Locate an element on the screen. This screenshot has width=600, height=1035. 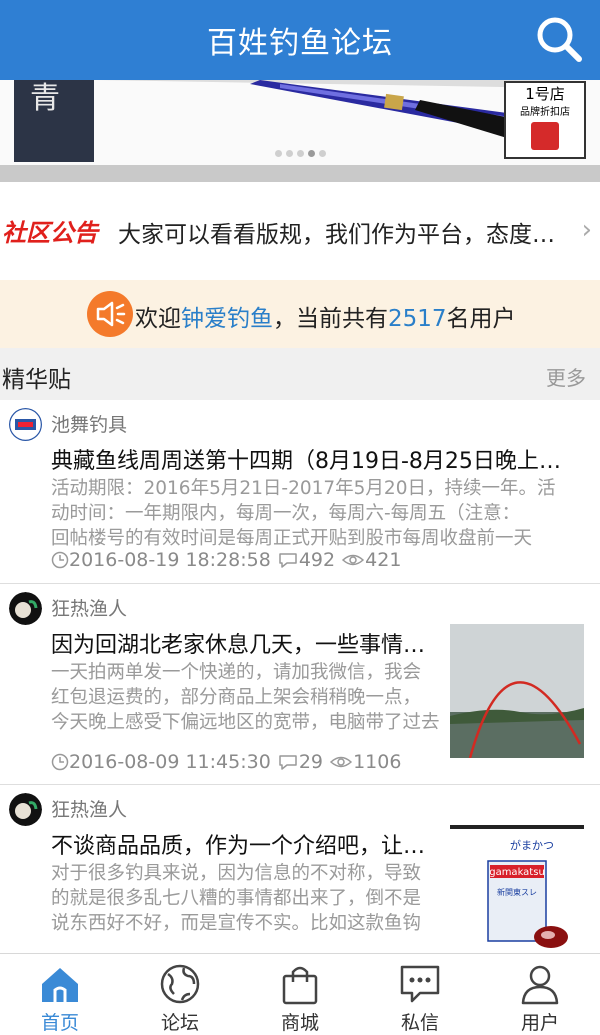
post-thumbnail: がまかつ gamakatsu 新関東スレ is located at coordinates (517, 892).